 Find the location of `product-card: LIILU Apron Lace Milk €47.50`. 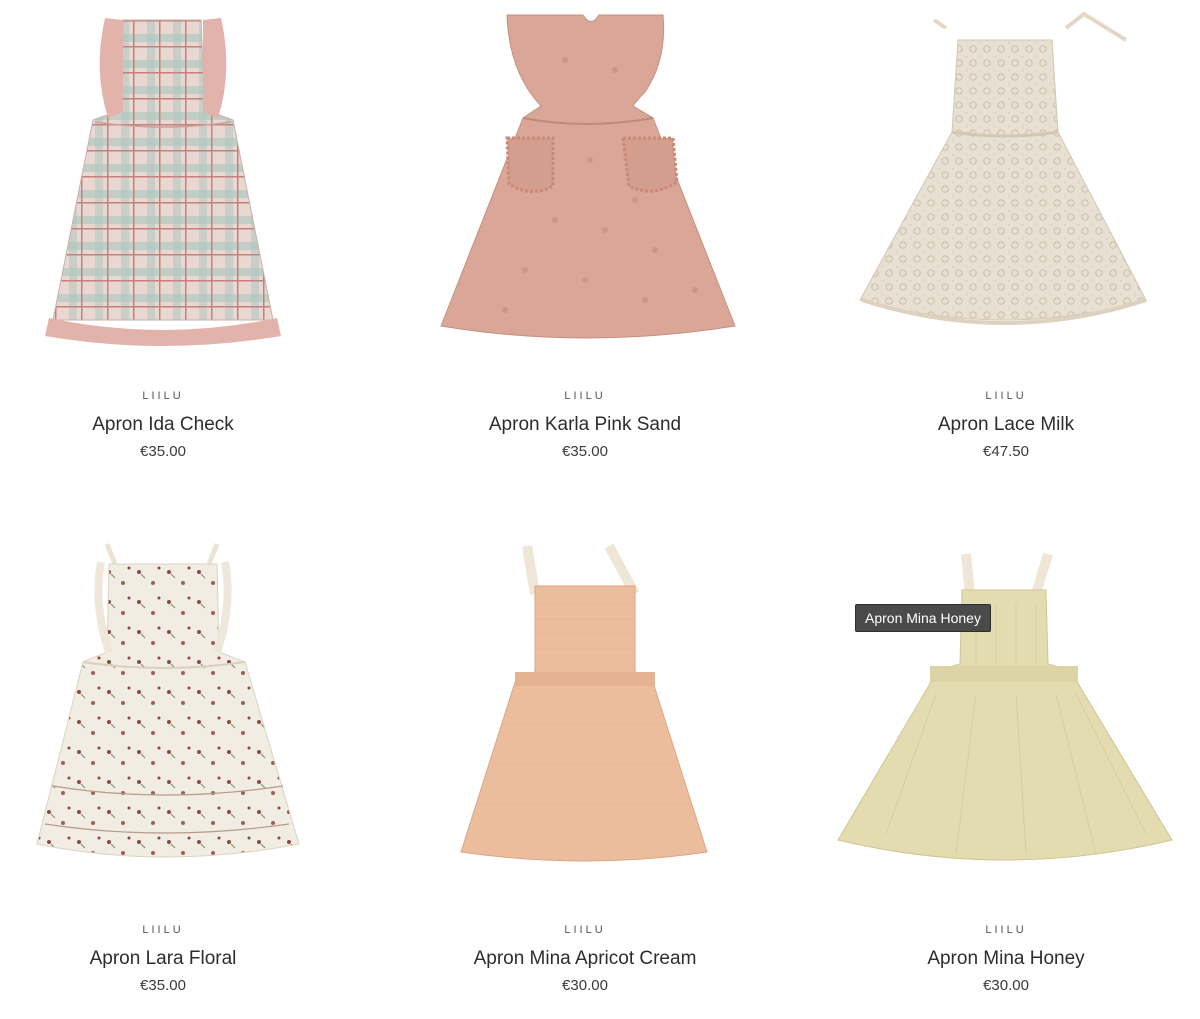

product-card: LIILU Apron Lace Milk €47.50 is located at coordinates (1006, 230).